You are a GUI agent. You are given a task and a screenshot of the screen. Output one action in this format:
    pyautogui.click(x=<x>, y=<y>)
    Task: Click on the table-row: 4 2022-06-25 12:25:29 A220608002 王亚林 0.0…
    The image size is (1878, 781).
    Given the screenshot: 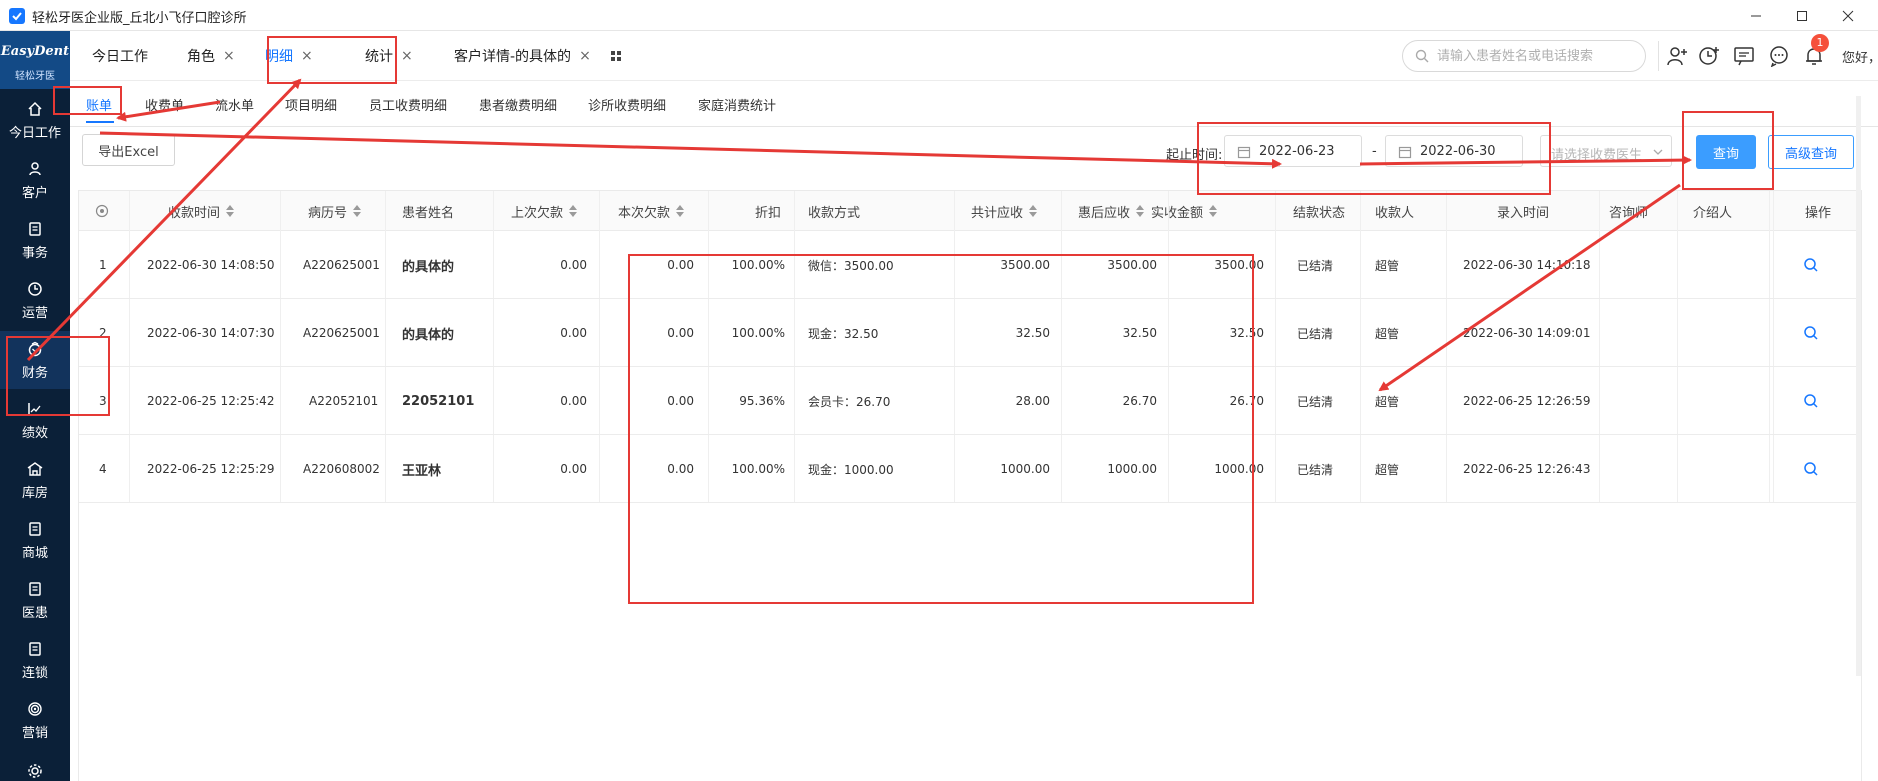 What is the action you would take?
    pyautogui.click(x=970, y=469)
    